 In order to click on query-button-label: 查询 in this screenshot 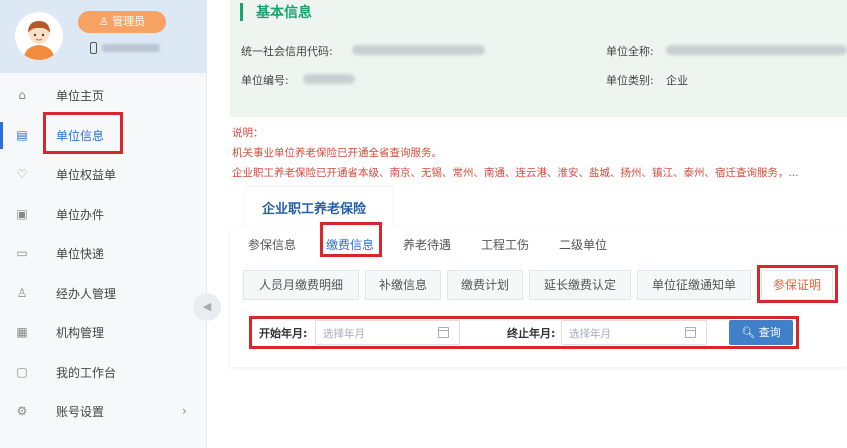, I will do `click(769, 332)`.